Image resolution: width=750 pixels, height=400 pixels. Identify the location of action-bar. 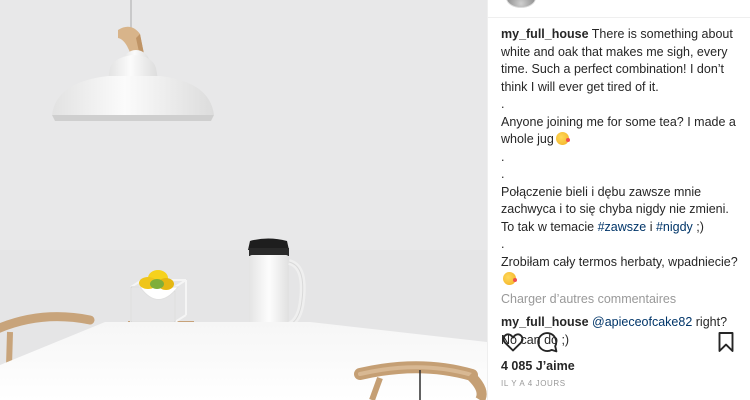
(621, 342).